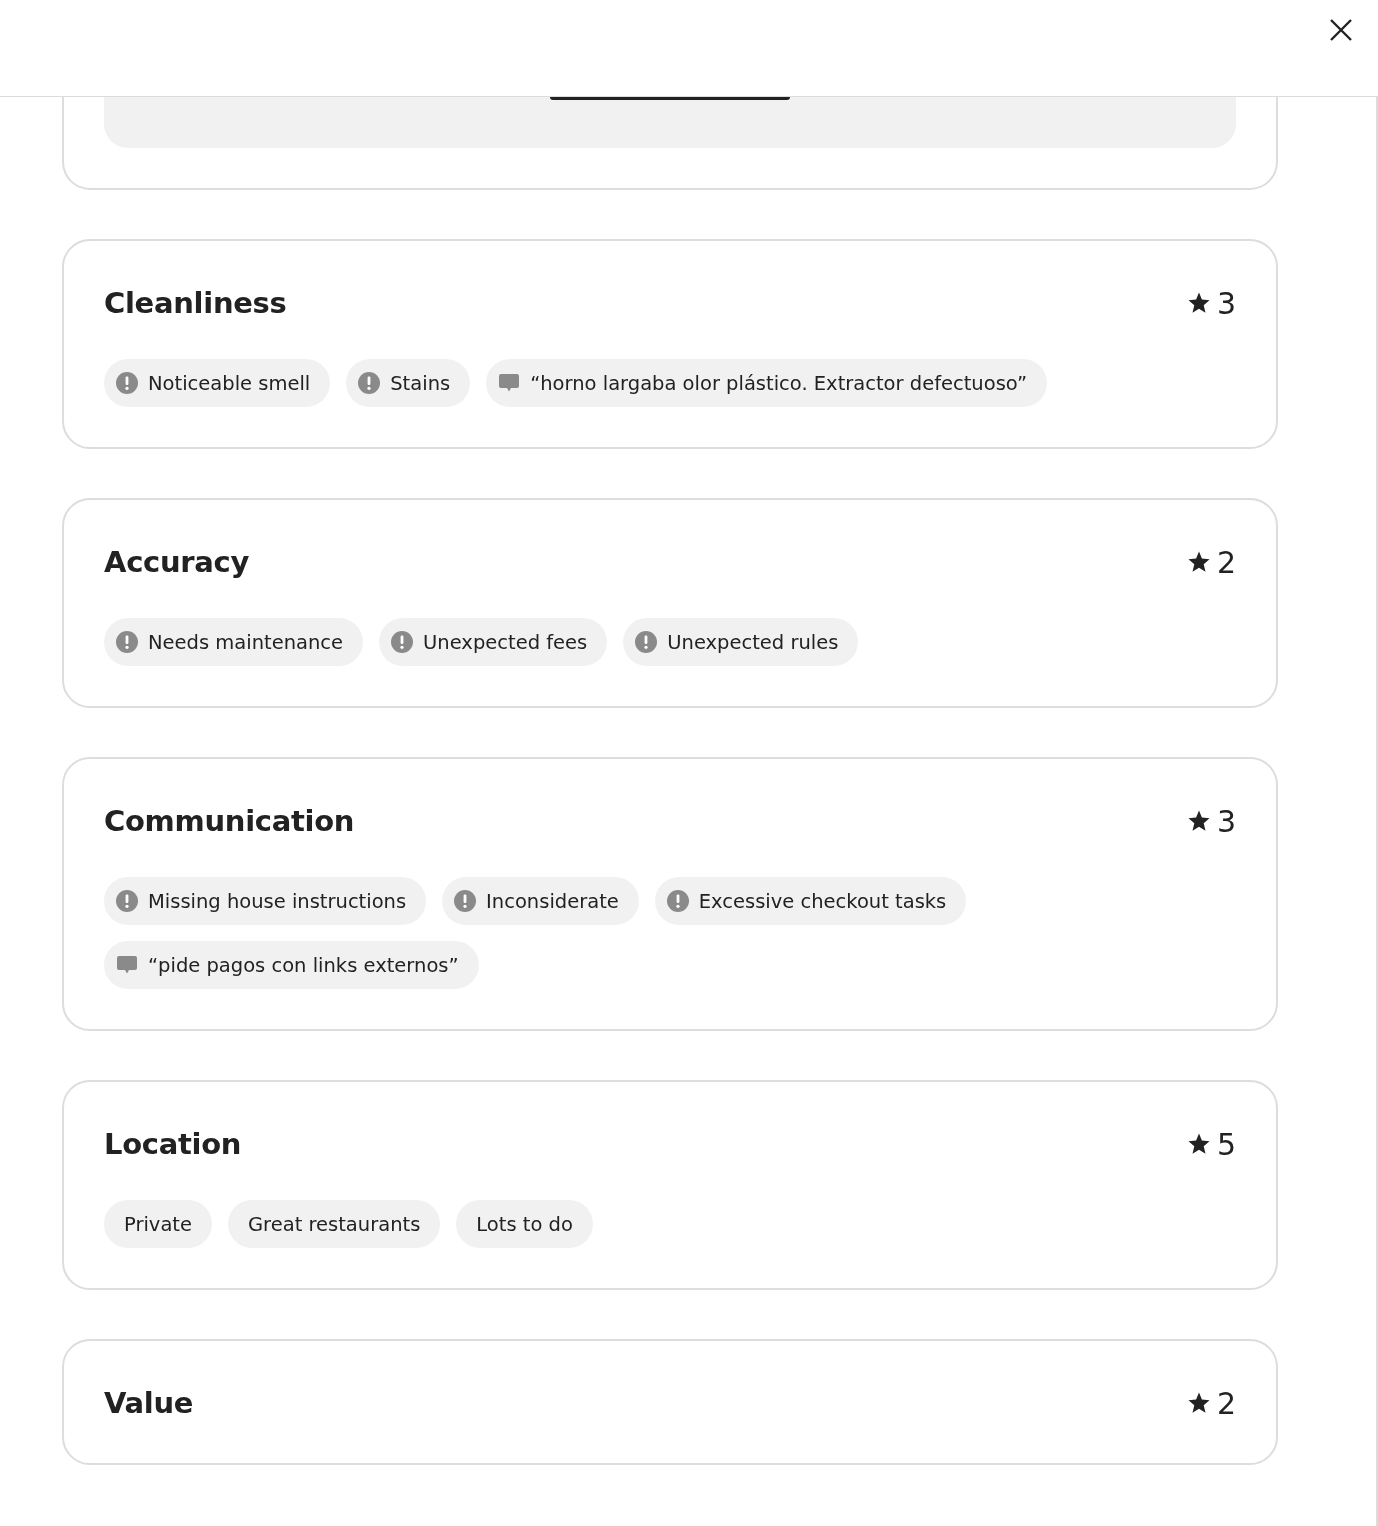 This screenshot has width=1378, height=1526. What do you see at coordinates (1226, 1144) in the screenshot?
I see `rating-value: 5` at bounding box center [1226, 1144].